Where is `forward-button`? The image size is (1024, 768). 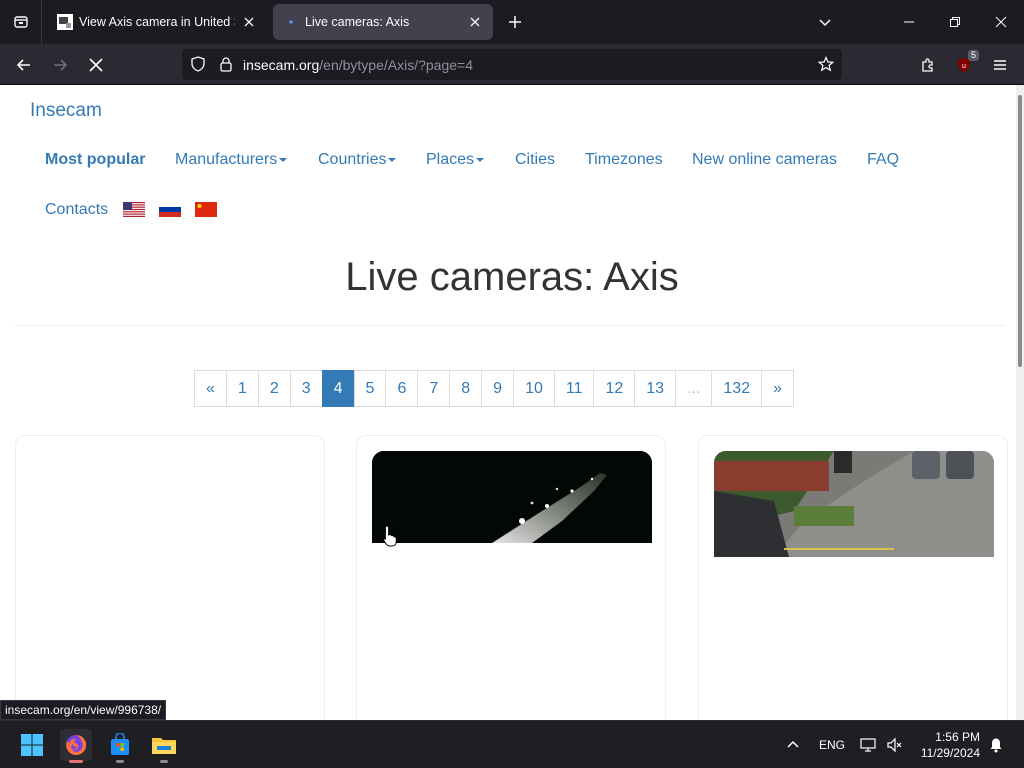 forward-button is located at coordinates (60, 65).